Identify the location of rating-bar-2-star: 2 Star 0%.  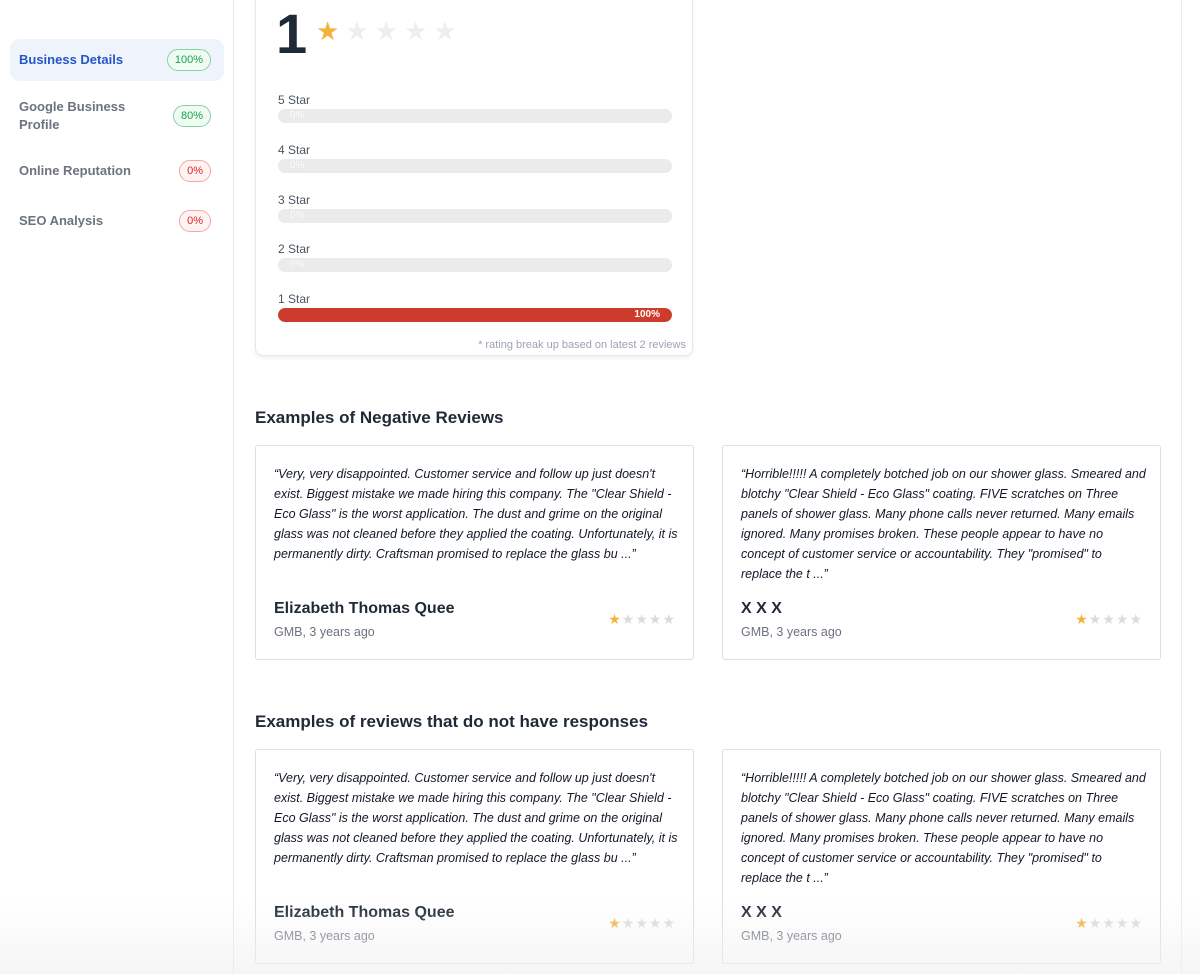
(475, 257).